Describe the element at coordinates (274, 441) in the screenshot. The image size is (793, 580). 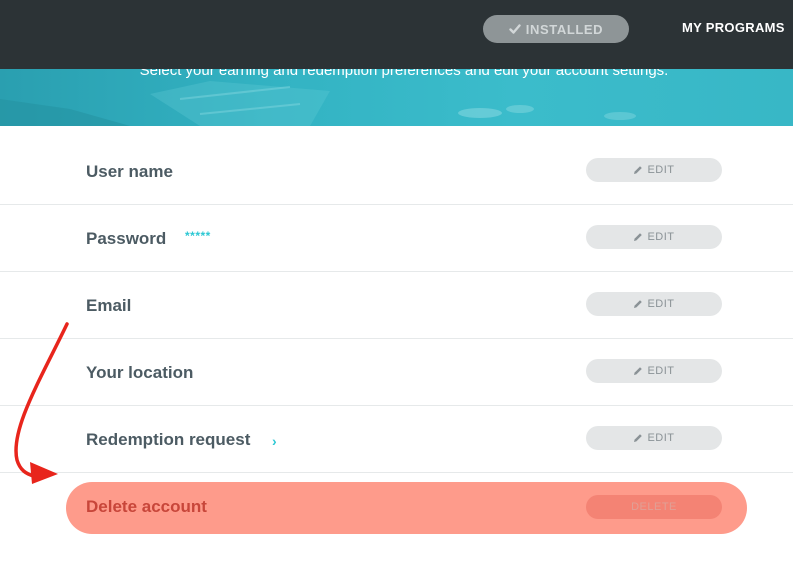
I see `chevron-right-icon: ›` at that location.